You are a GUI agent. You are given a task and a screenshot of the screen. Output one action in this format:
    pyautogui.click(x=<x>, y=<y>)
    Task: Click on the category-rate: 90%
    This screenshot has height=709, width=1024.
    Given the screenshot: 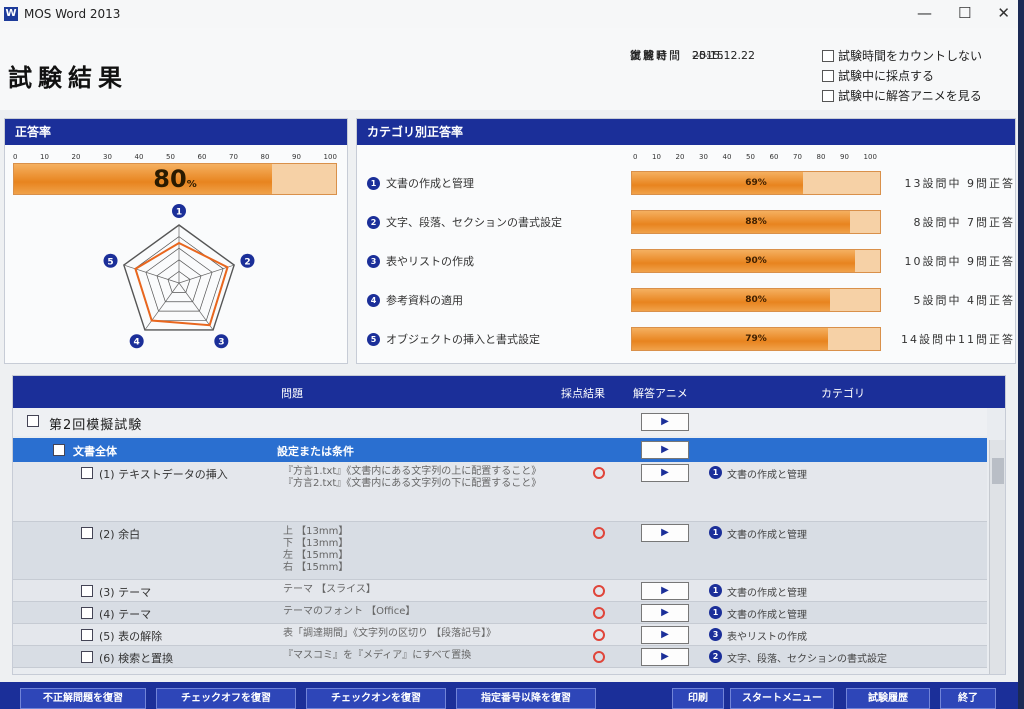 What is the action you would take?
    pyautogui.click(x=756, y=261)
    